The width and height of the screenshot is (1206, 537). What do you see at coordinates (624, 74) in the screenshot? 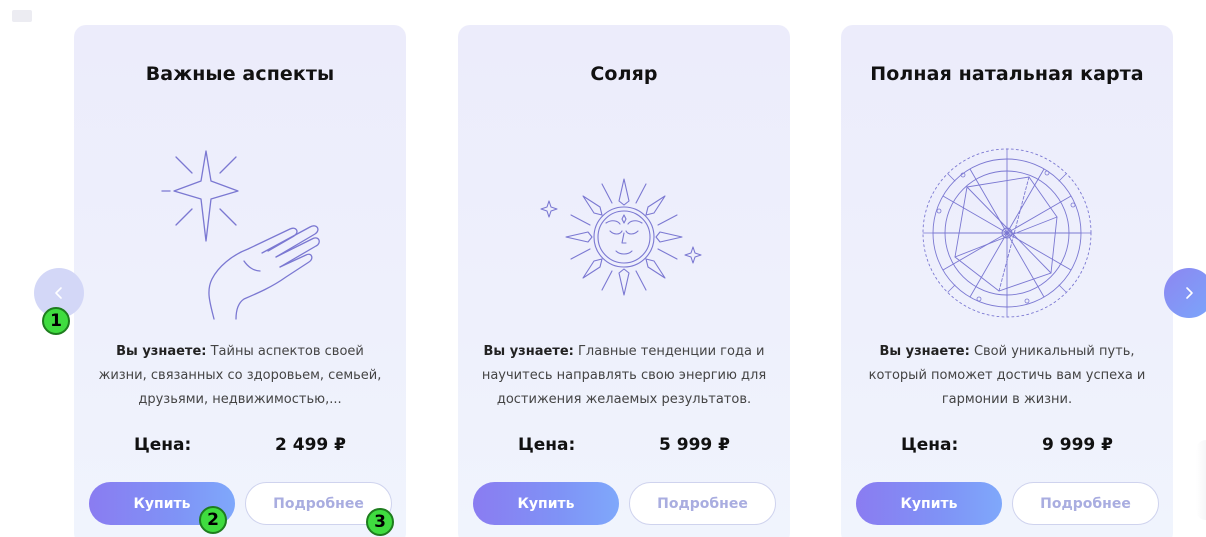
I see `card-title: Соляр` at bounding box center [624, 74].